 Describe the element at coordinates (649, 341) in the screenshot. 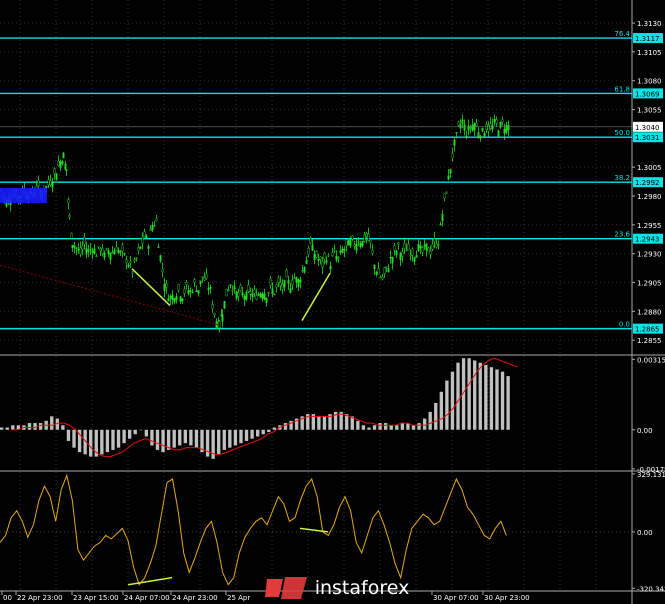

I see `price-tick-label: 1.2855` at that location.